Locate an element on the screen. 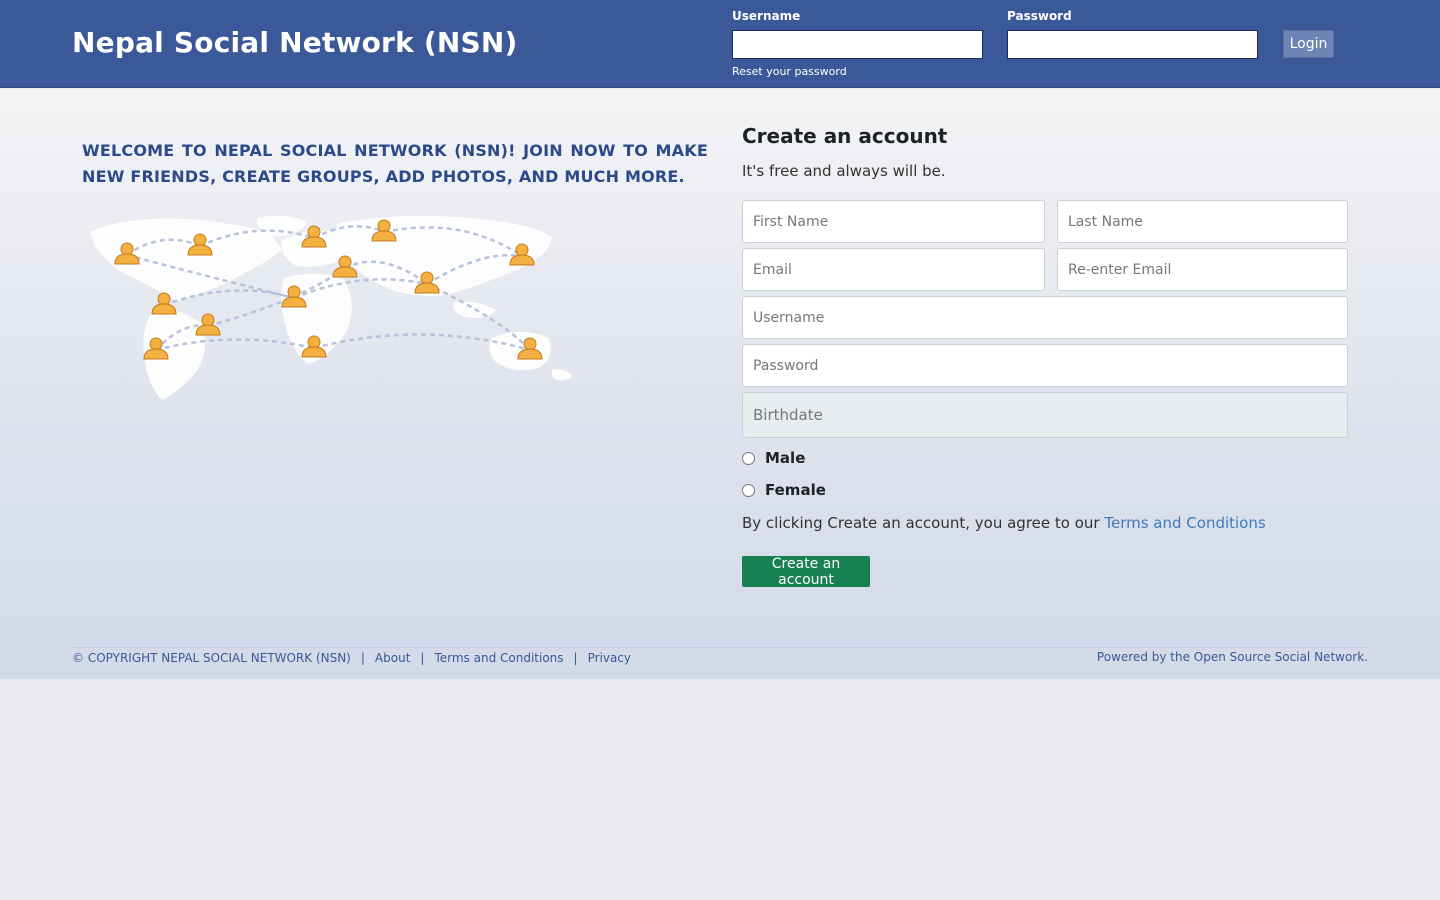 Image resolution: width=1440 pixels, height=900 pixels. footer-about-link: About is located at coordinates (392, 658).